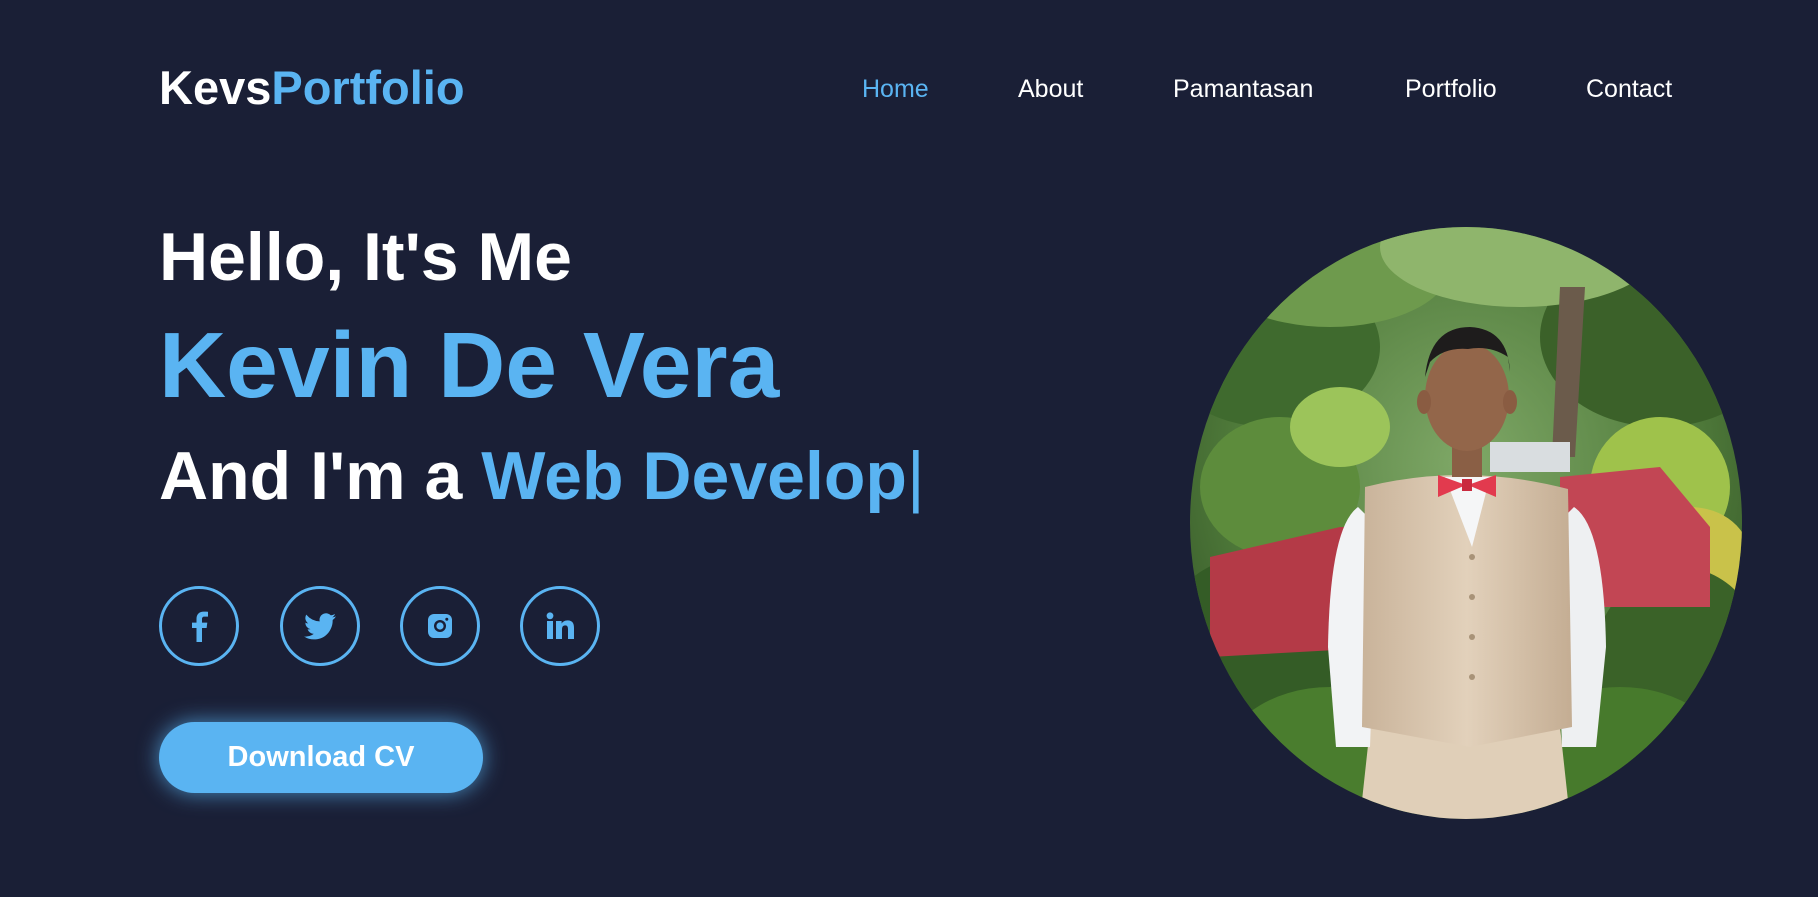 Image resolution: width=1818 pixels, height=897 pixels. I want to click on typing-cursor: |, so click(915, 476).